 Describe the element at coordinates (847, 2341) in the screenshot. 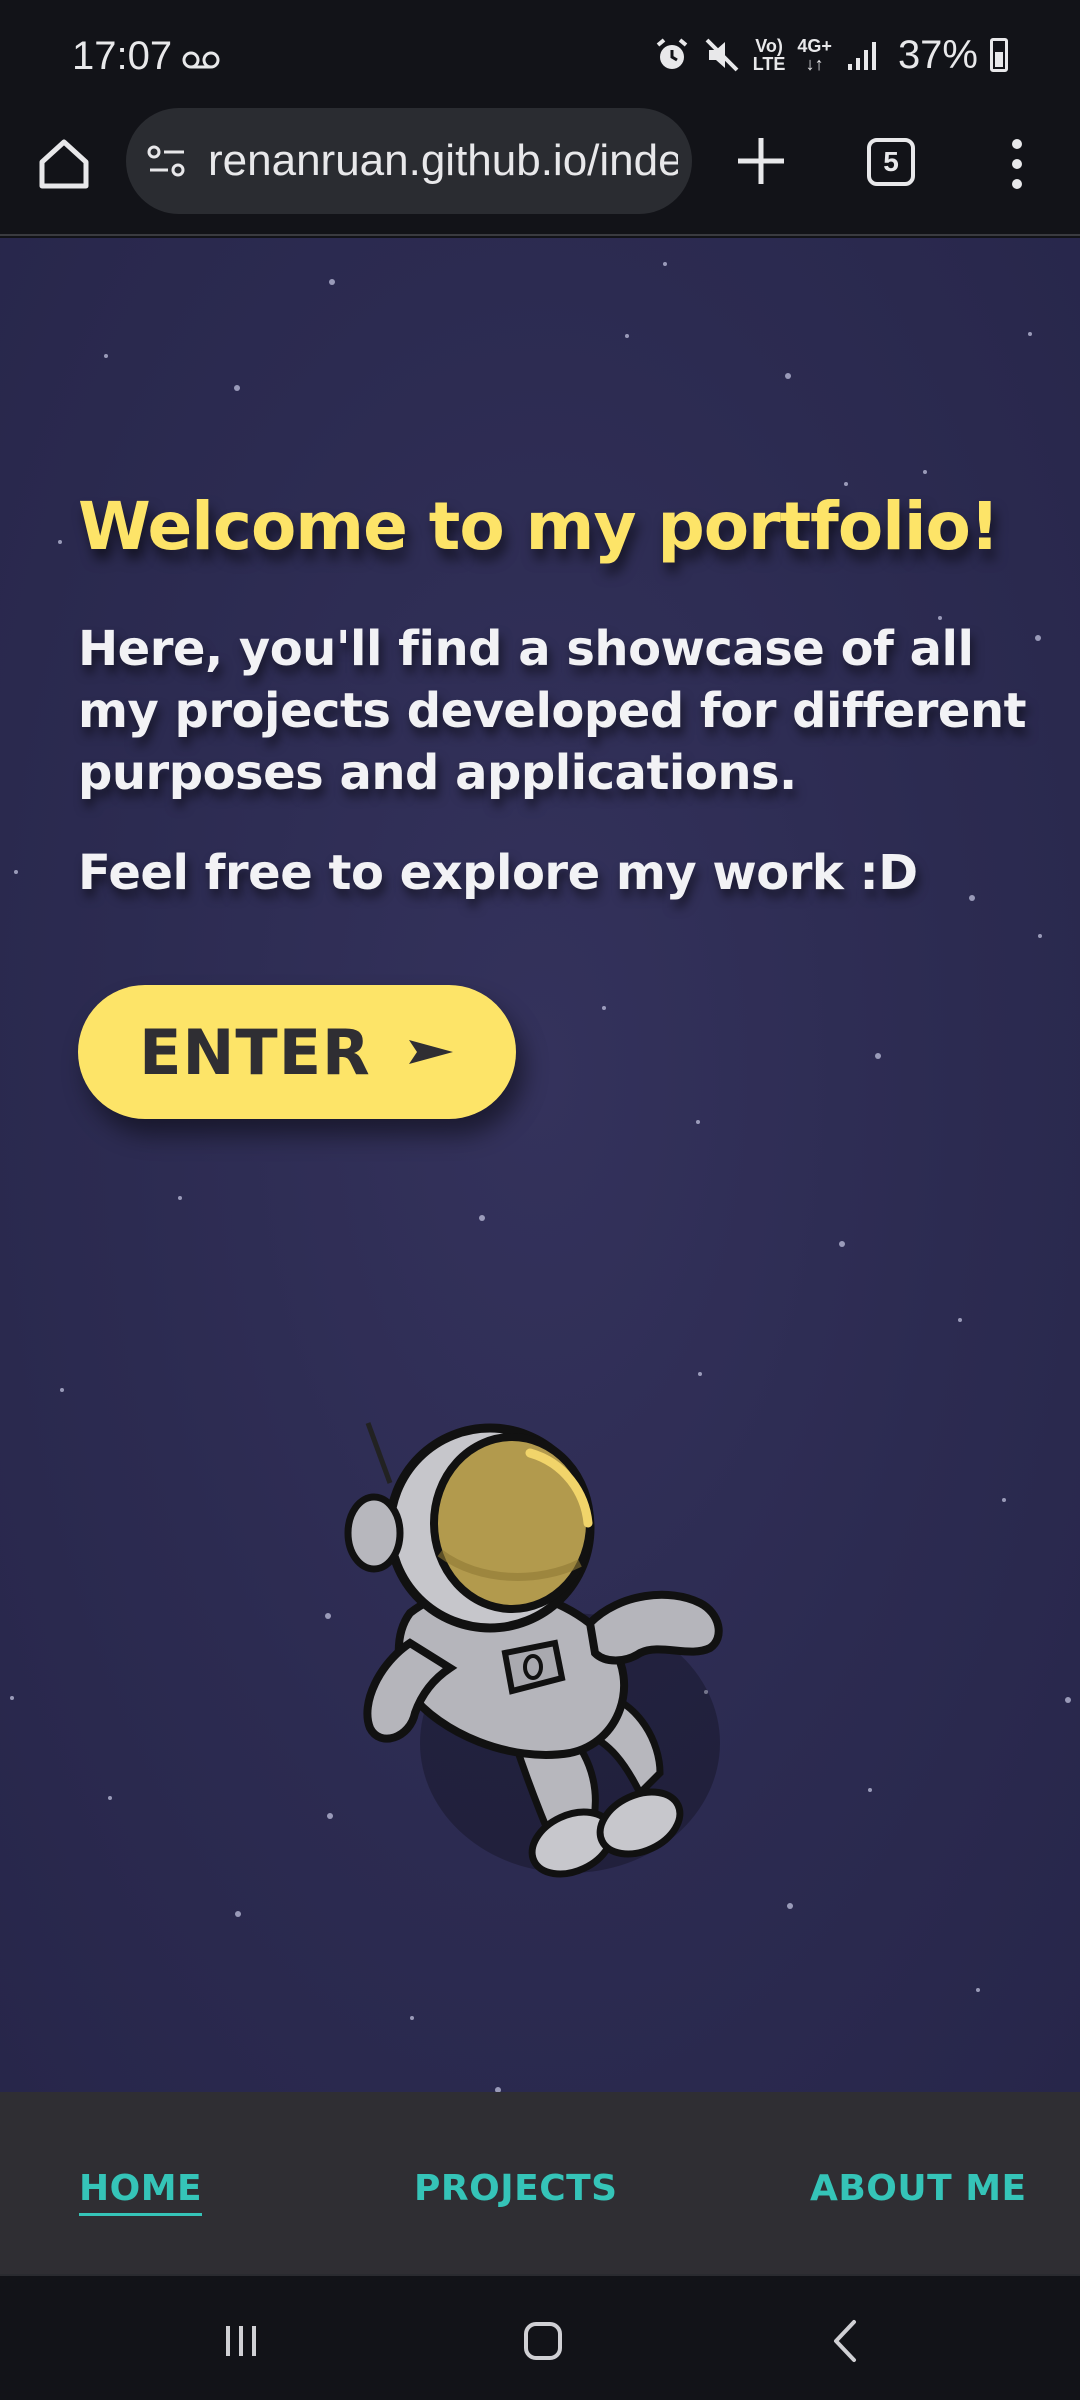

I see `back-icon` at that location.